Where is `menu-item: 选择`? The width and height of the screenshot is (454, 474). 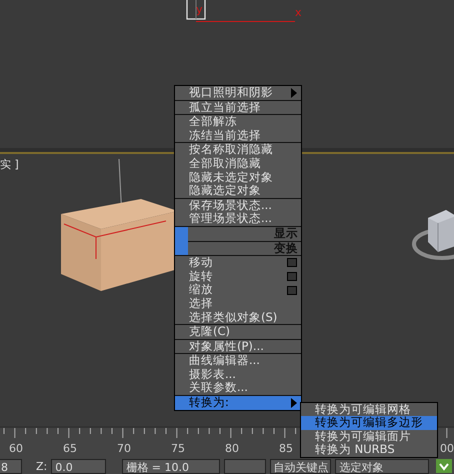
menu-item: 选择 is located at coordinates (238, 303).